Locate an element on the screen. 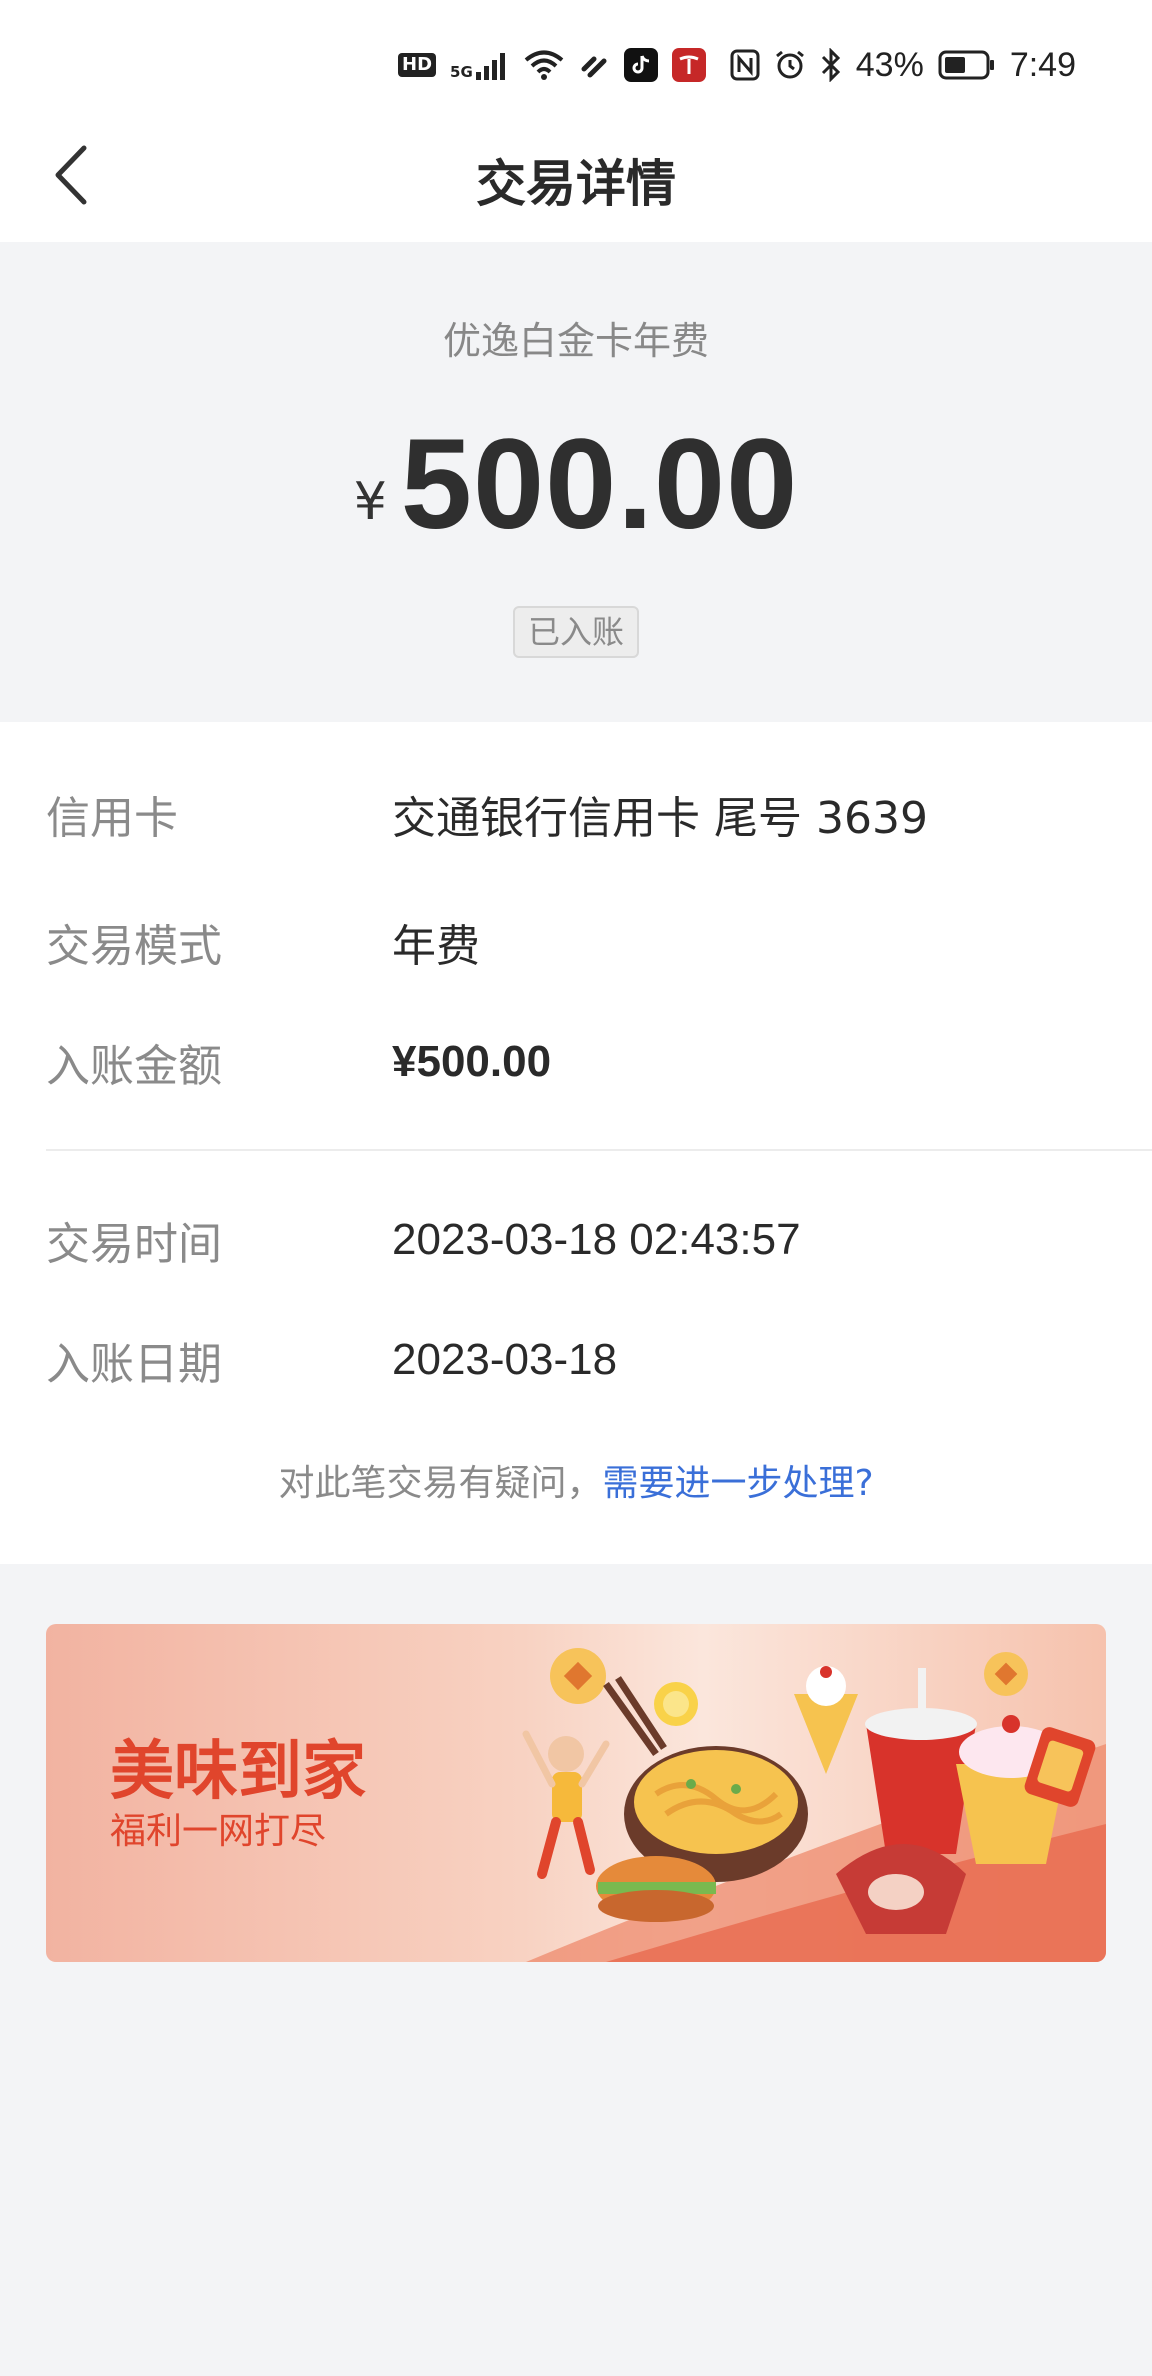 The height and width of the screenshot is (2376, 1152). wifi-icon is located at coordinates (544, 65).